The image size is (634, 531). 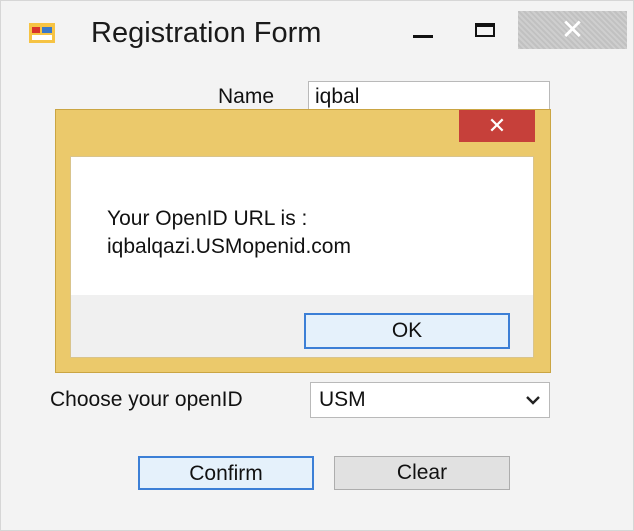 What do you see at coordinates (572, 30) in the screenshot?
I see `close-button: ✕` at bounding box center [572, 30].